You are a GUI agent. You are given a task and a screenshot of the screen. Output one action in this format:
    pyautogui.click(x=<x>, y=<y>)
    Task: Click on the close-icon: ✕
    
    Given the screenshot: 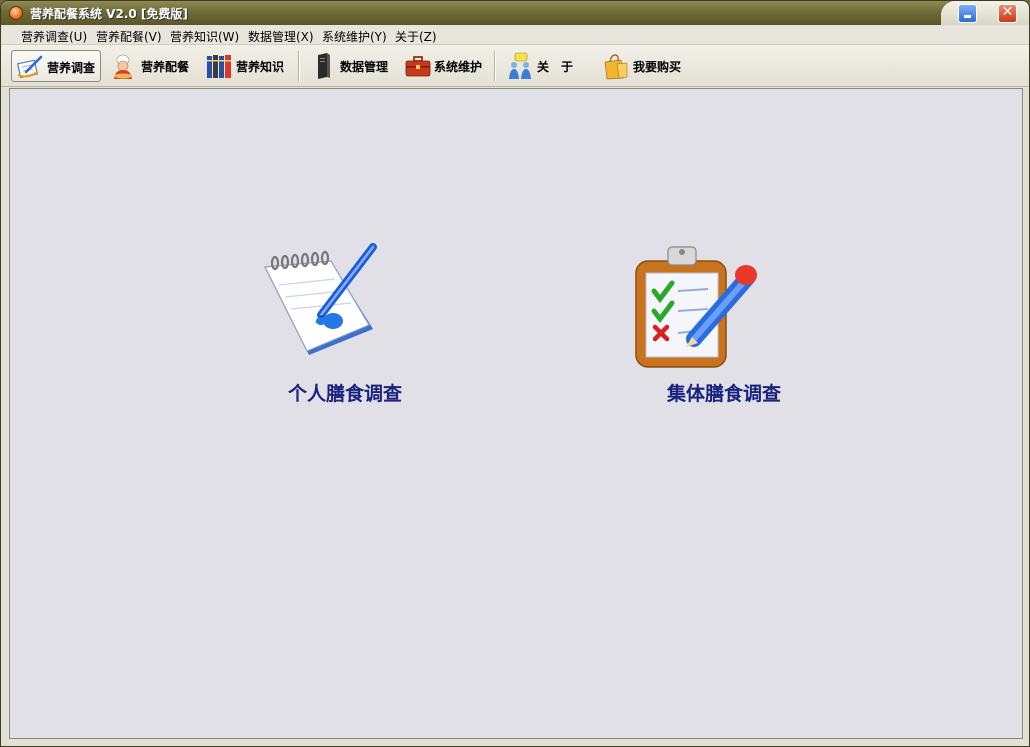 What is the action you would take?
    pyautogui.click(x=1007, y=12)
    